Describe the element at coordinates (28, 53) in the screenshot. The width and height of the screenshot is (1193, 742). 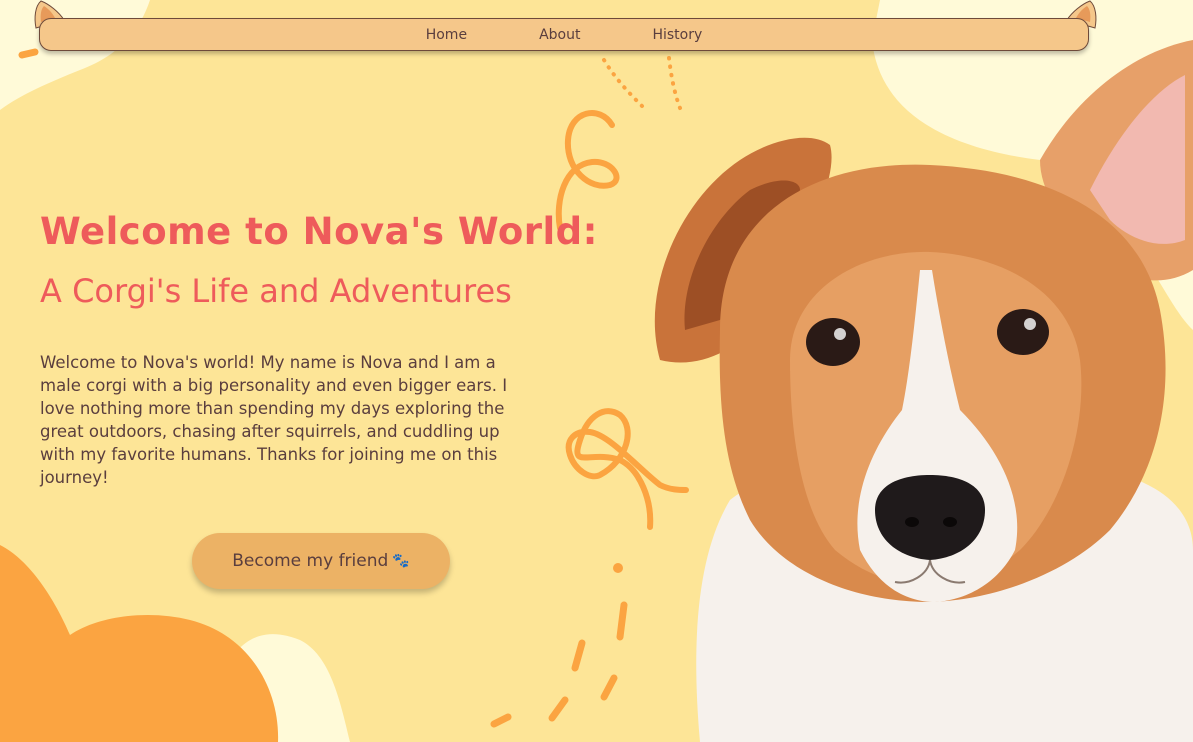
I see `orange-dash-top-left` at that location.